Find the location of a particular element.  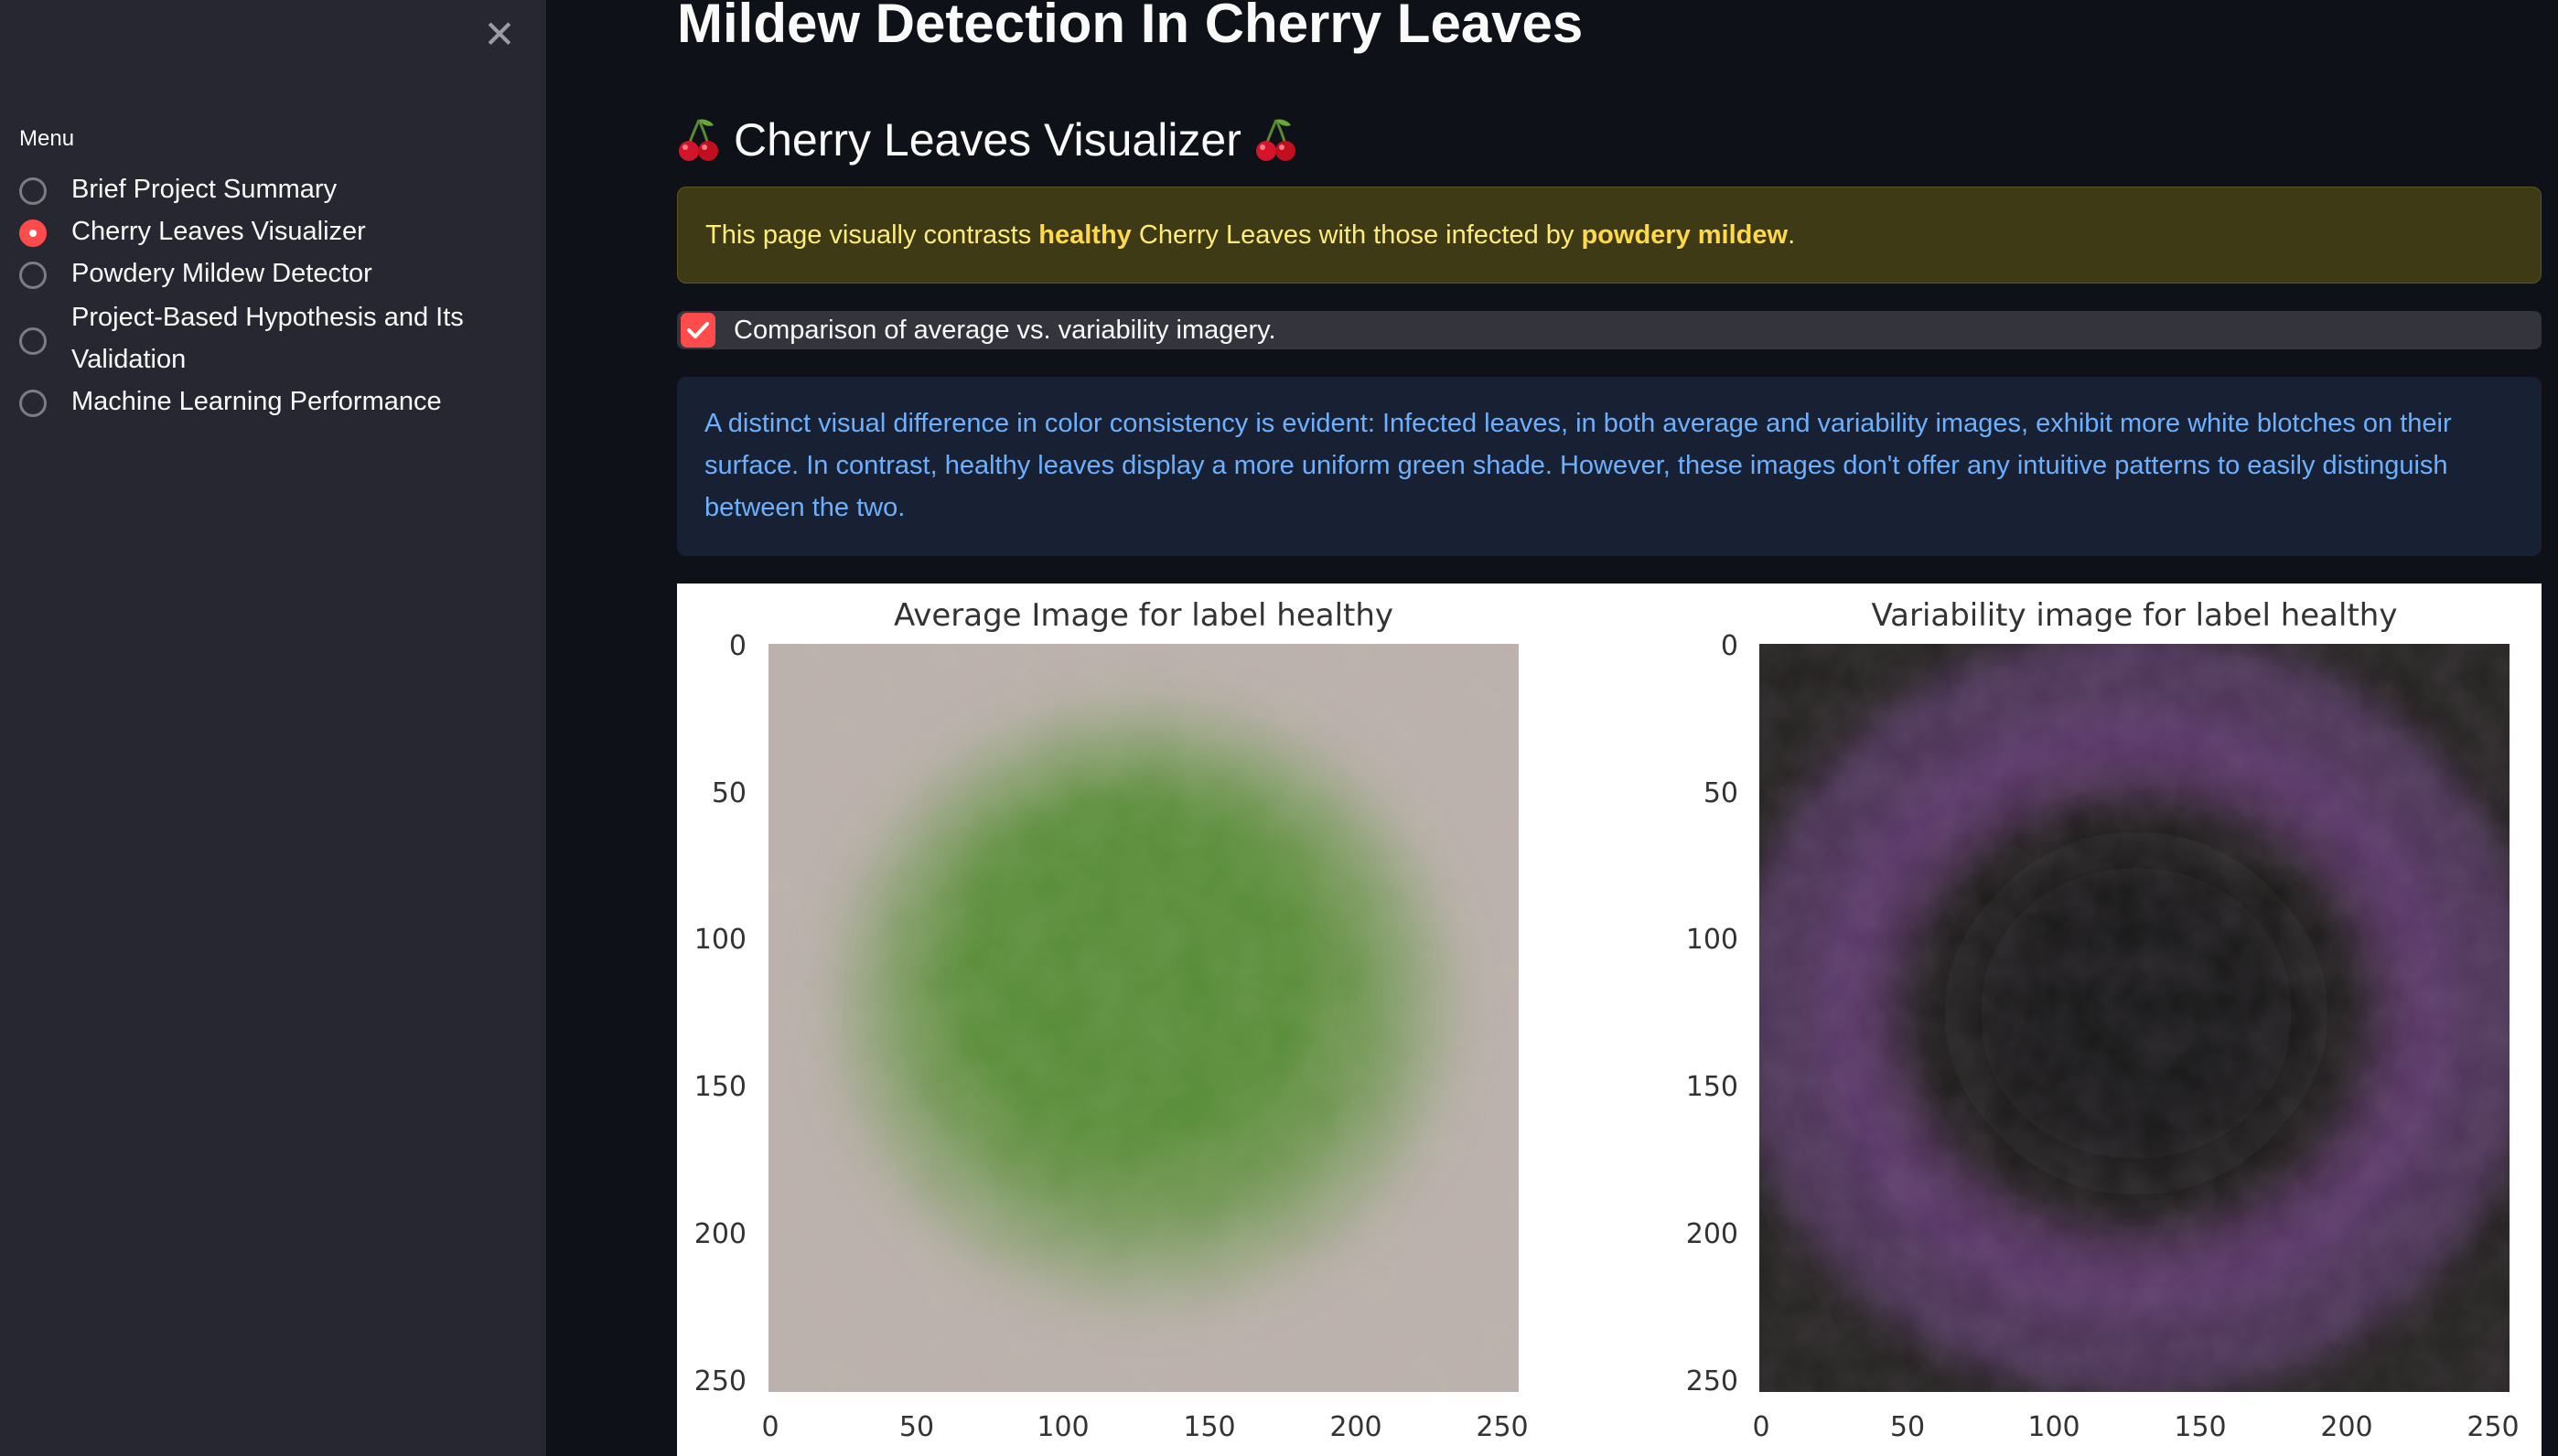

variability-y-ticks: 0 50 100 150 200 250 is located at coordinates (1712, 1013).